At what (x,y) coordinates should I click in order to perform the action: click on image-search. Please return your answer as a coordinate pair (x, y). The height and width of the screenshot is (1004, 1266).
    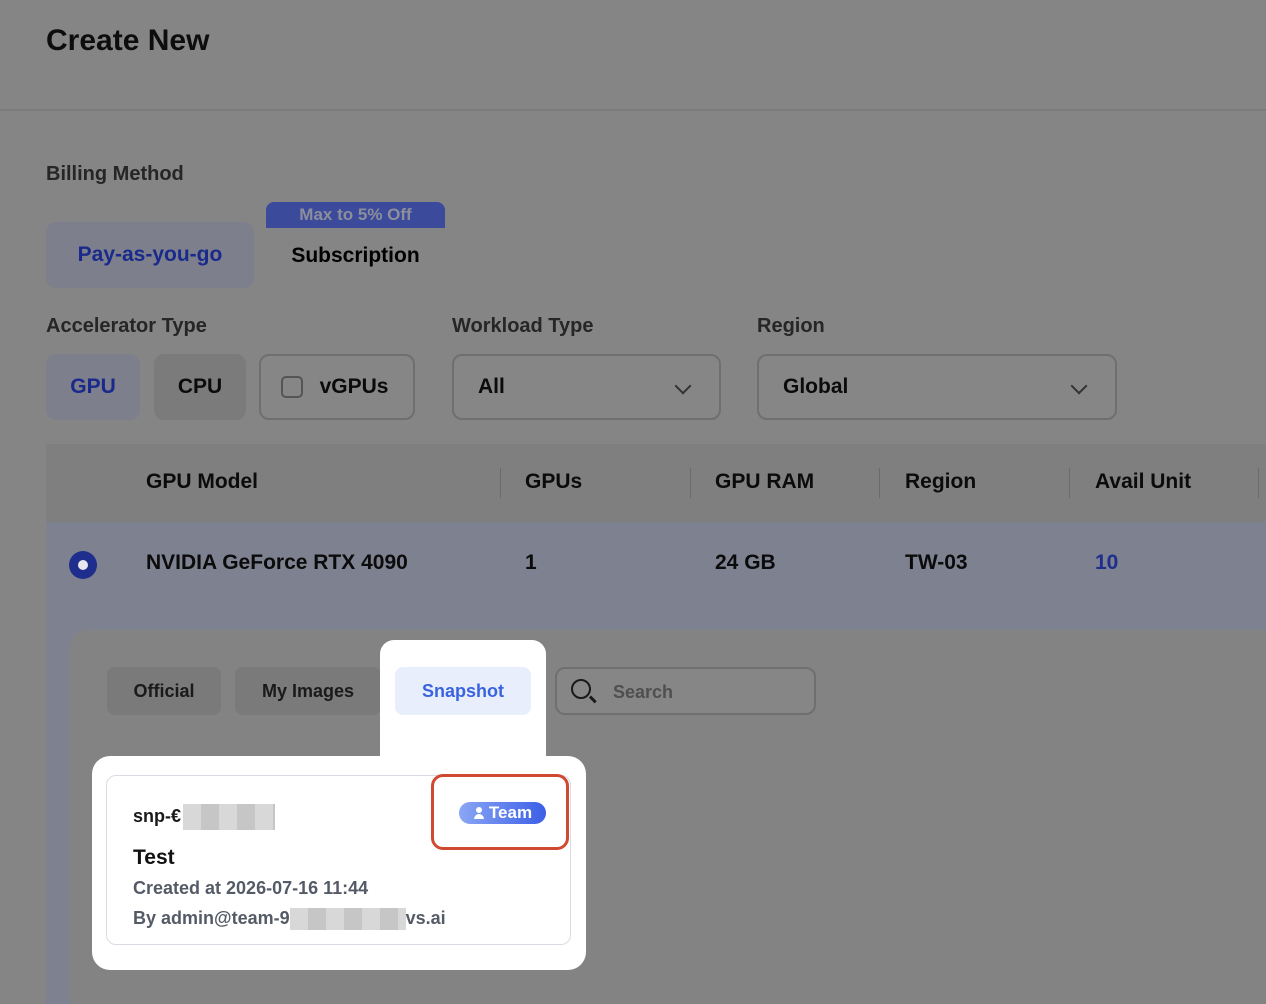
    Looking at the image, I should click on (685, 691).